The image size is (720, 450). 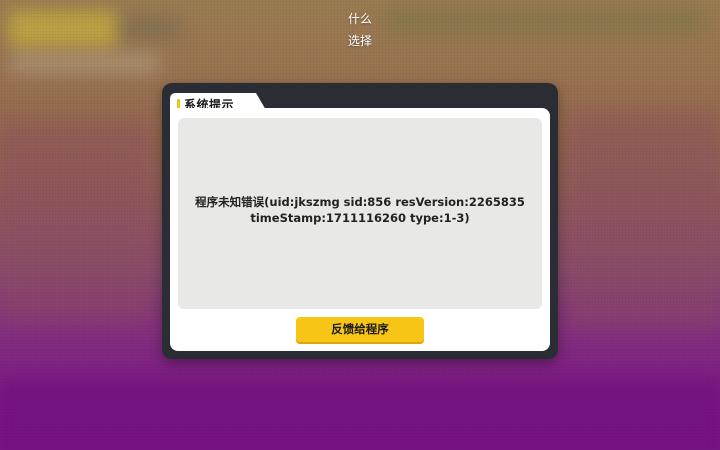 I want to click on top-menu-text-2: 选择, so click(x=359, y=41).